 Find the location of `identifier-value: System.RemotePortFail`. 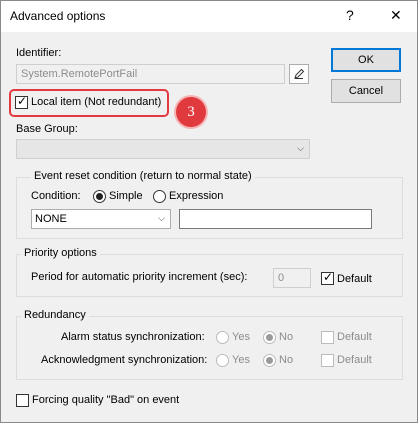

identifier-value: System.RemotePortFail is located at coordinates (79, 74).